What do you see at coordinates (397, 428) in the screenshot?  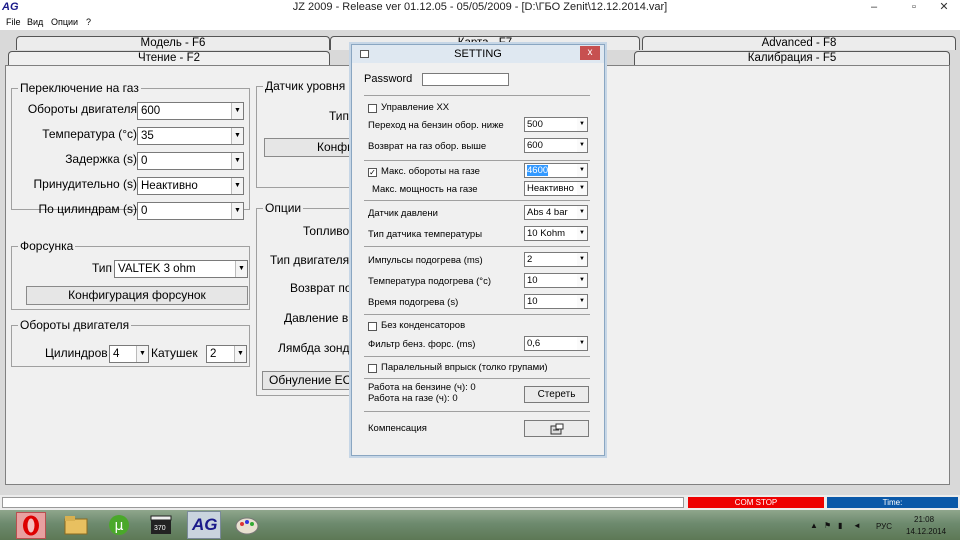 I see `compensation-label: Компенсация` at bounding box center [397, 428].